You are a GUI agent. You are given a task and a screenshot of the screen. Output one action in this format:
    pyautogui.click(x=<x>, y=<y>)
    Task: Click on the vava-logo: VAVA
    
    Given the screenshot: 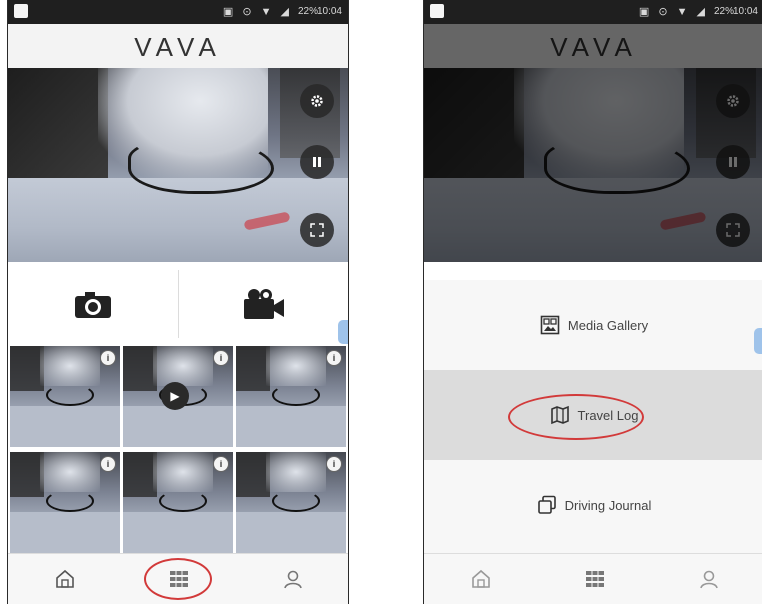 What is the action you would take?
    pyautogui.click(x=178, y=47)
    